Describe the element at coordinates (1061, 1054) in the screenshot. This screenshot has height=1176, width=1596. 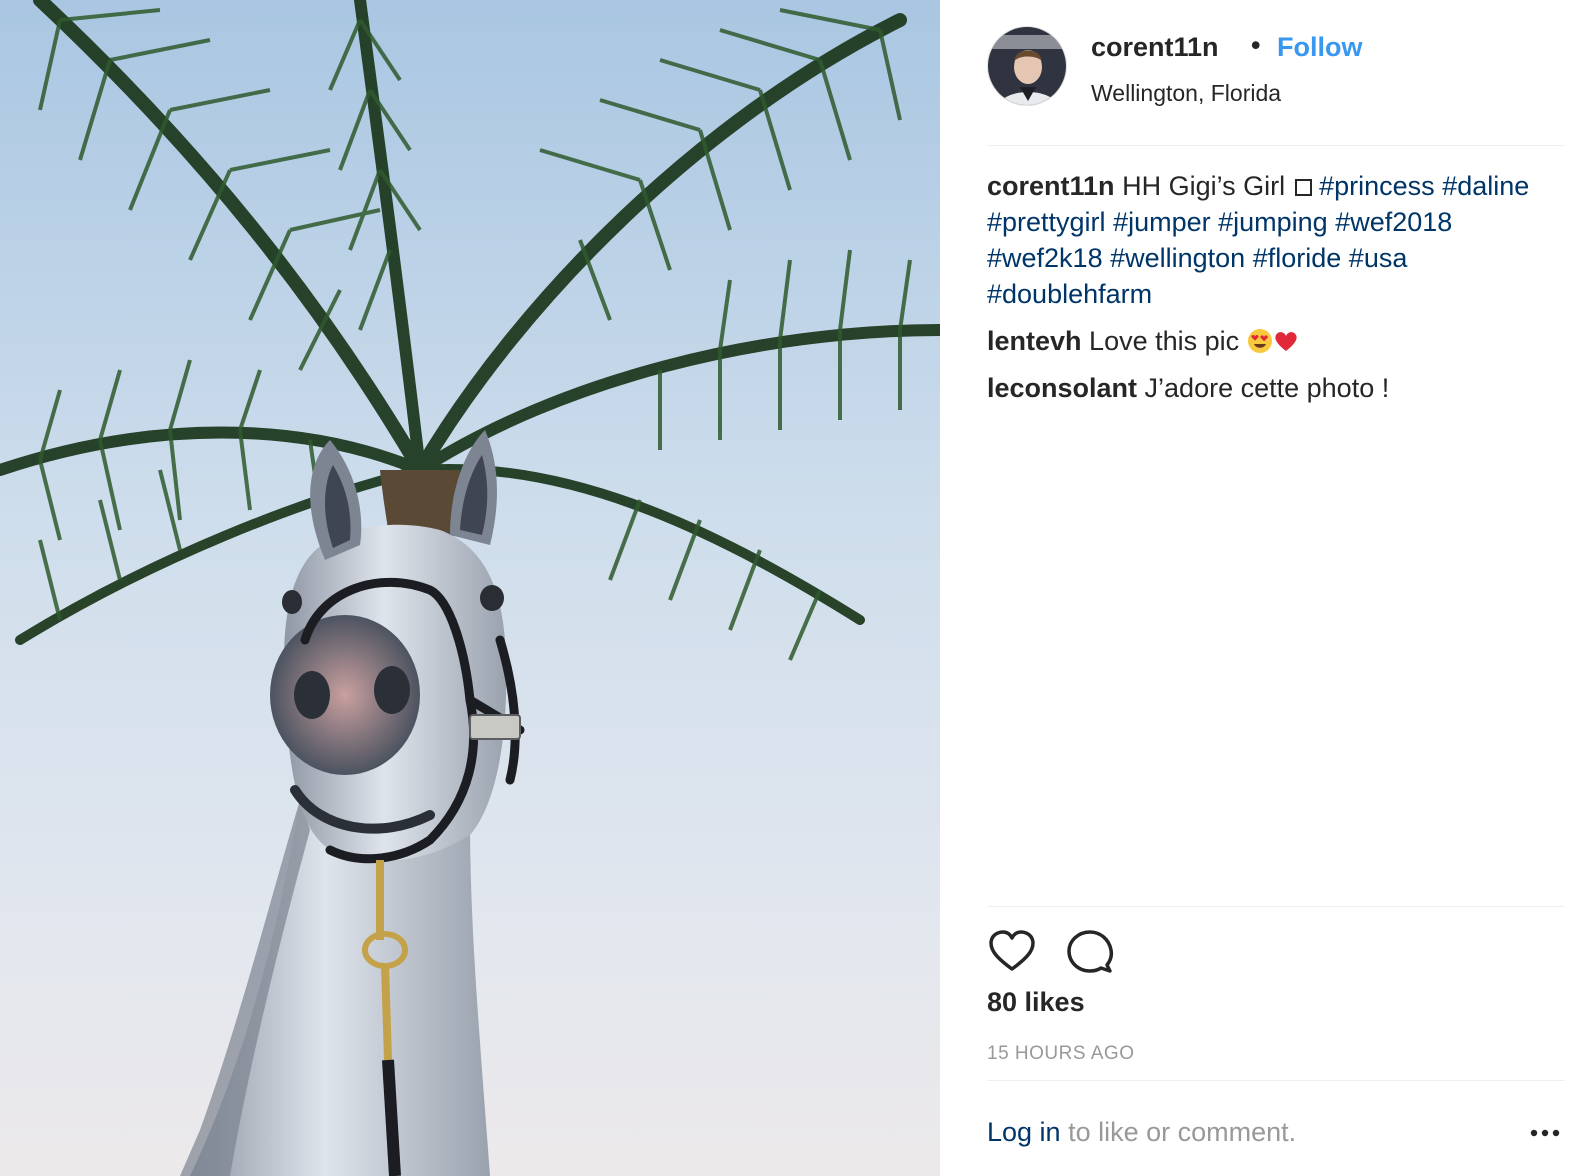
I see `post-timestamp: 15 HOURS AGO` at that location.